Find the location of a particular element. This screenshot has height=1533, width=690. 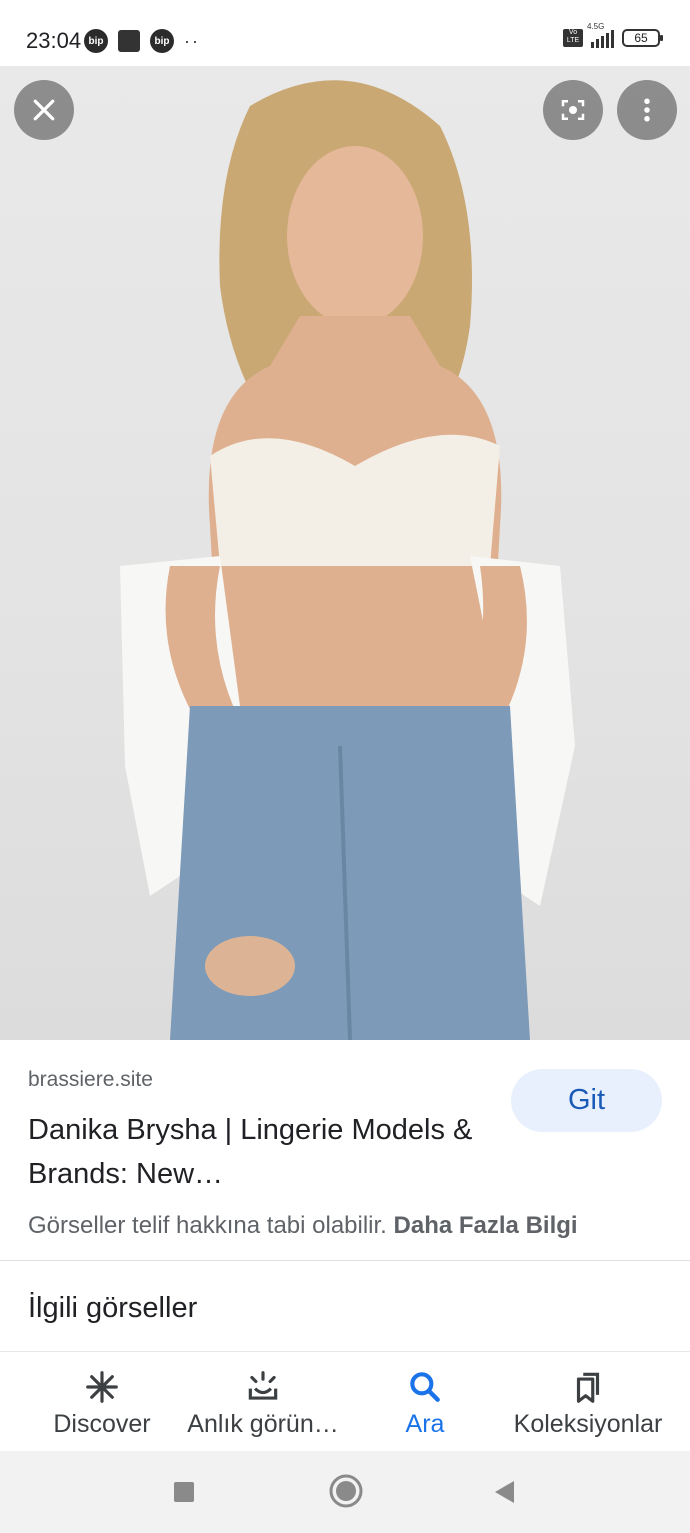

collections-icon is located at coordinates (588, 1387).